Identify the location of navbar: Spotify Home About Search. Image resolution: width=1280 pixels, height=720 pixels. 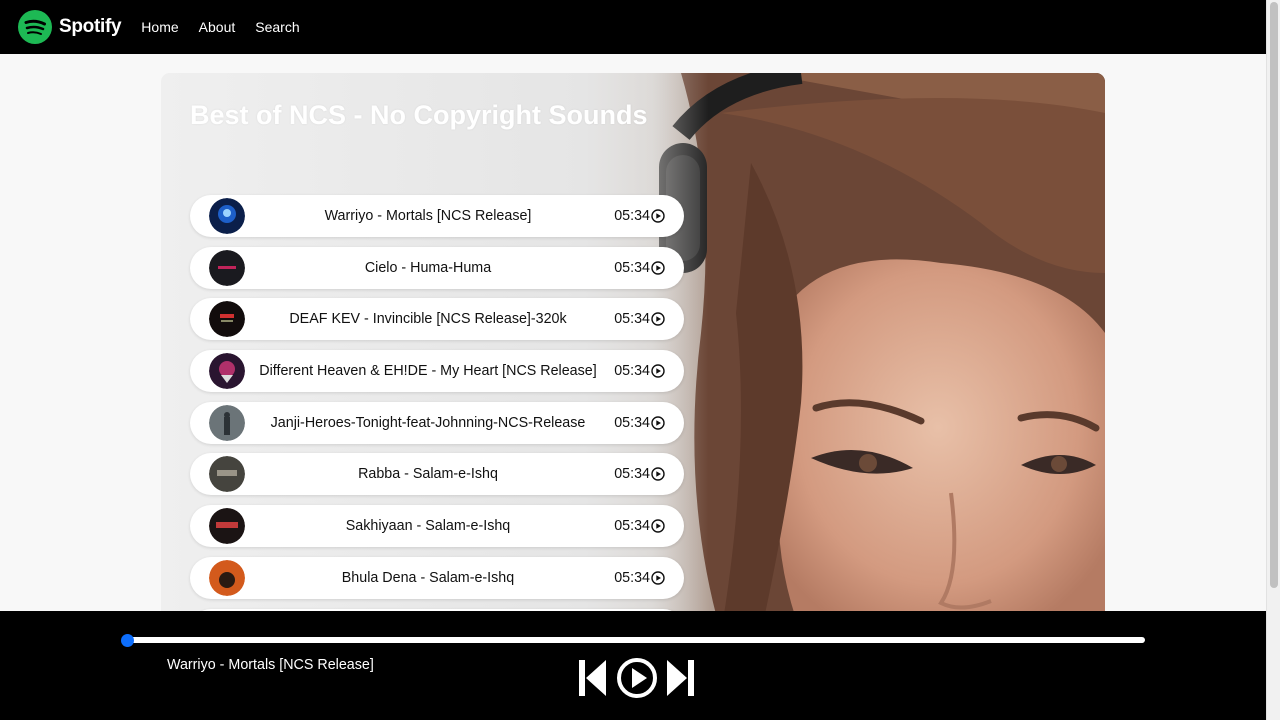
(633, 27).